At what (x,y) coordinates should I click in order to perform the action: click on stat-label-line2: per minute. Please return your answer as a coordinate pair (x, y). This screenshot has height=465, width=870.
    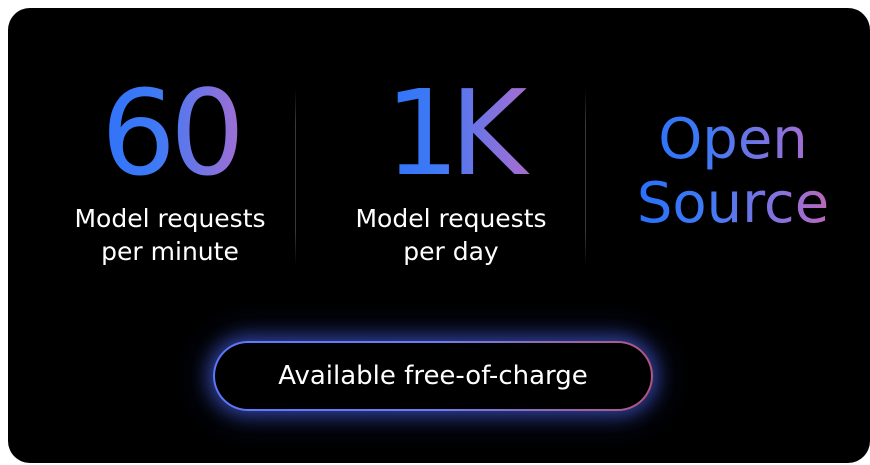
    Looking at the image, I should click on (170, 251).